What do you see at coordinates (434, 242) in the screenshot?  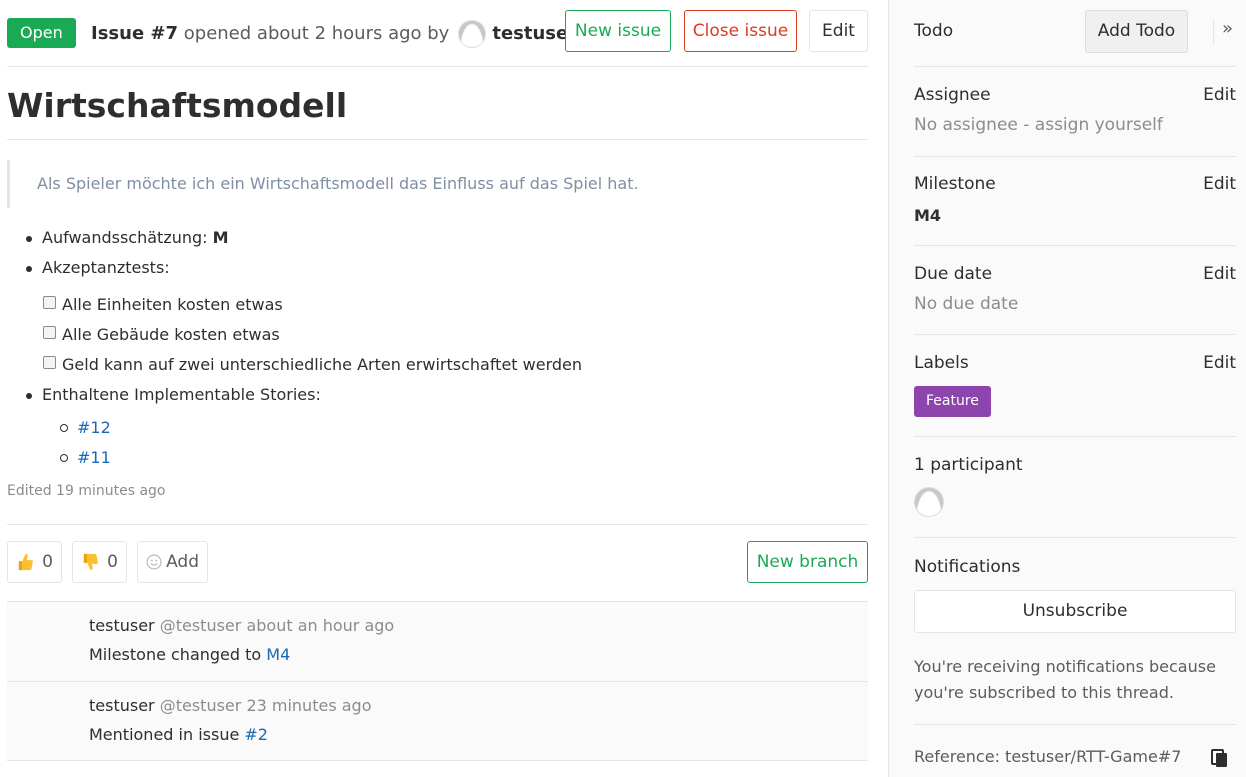 I see `list-item: Aufwandsschätzung: M` at bounding box center [434, 242].